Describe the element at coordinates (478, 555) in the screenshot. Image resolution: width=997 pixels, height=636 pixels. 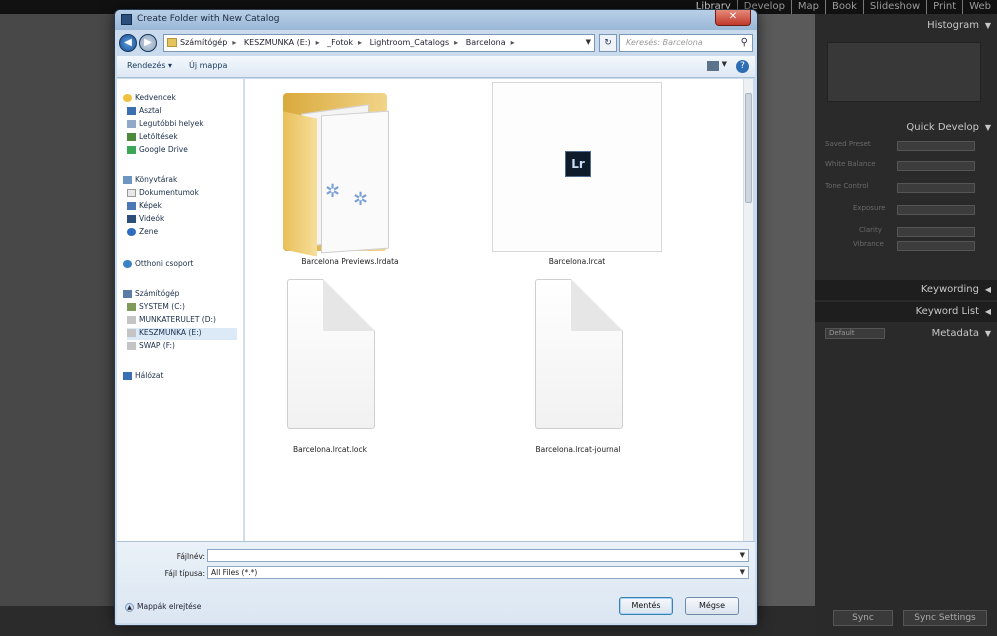
I see `filename-input: ▼` at that location.